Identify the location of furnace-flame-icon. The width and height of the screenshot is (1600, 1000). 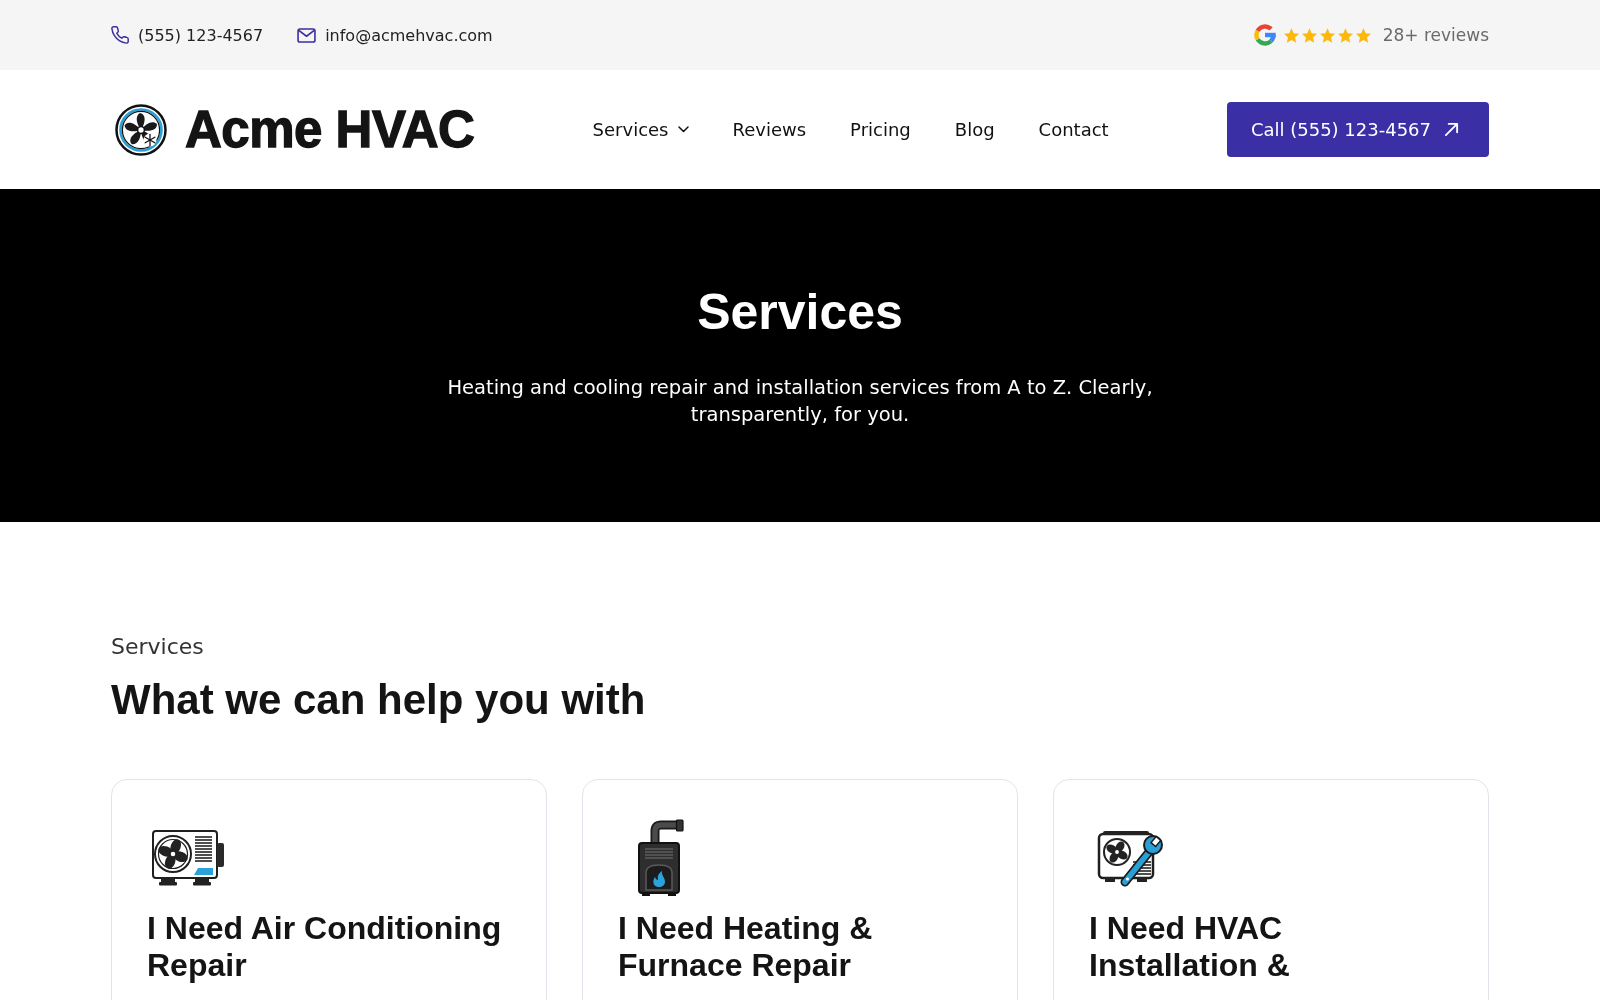
(660, 858).